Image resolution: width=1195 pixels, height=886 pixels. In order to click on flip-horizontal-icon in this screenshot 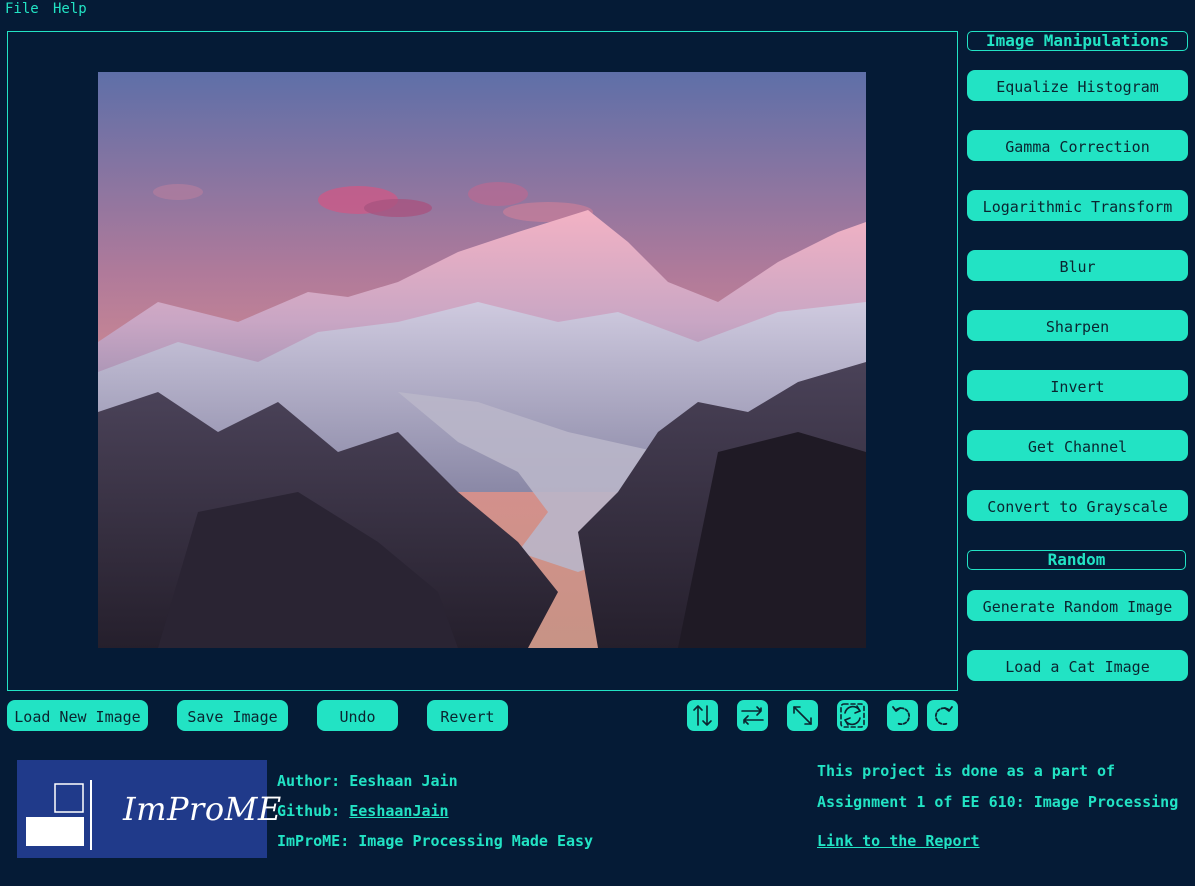, I will do `click(752, 715)`.